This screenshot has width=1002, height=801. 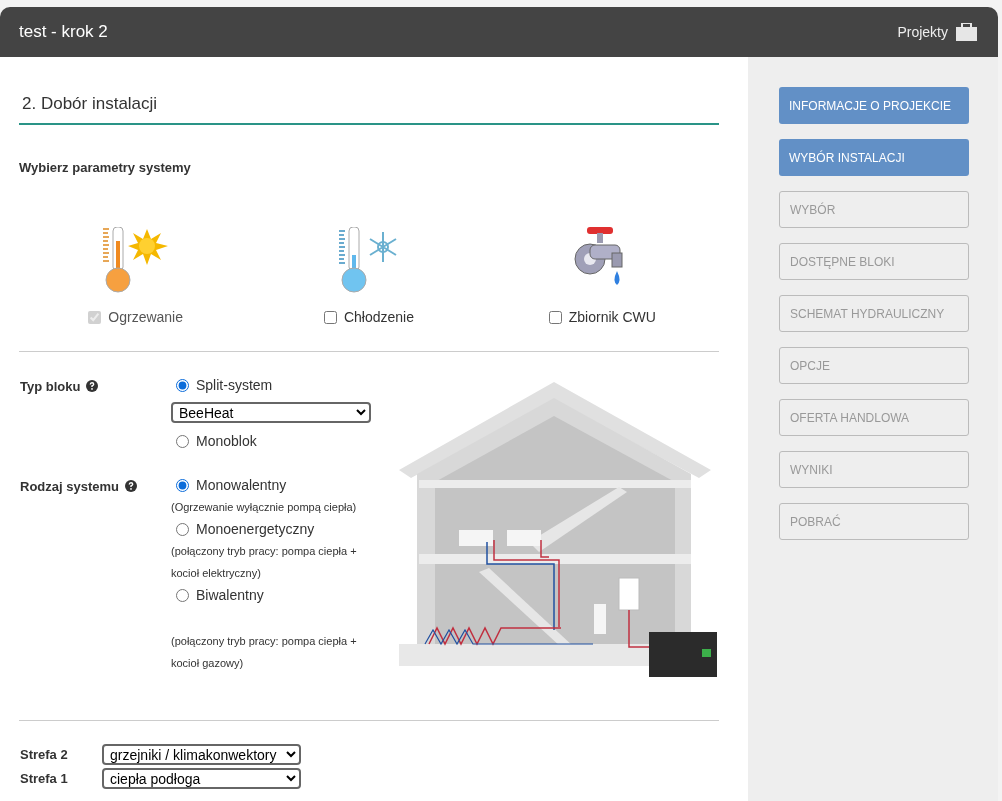 What do you see at coordinates (264, 507) in the screenshot?
I see `option-note: (Ogrzewanie wyłącznie pompą ciepła)` at bounding box center [264, 507].